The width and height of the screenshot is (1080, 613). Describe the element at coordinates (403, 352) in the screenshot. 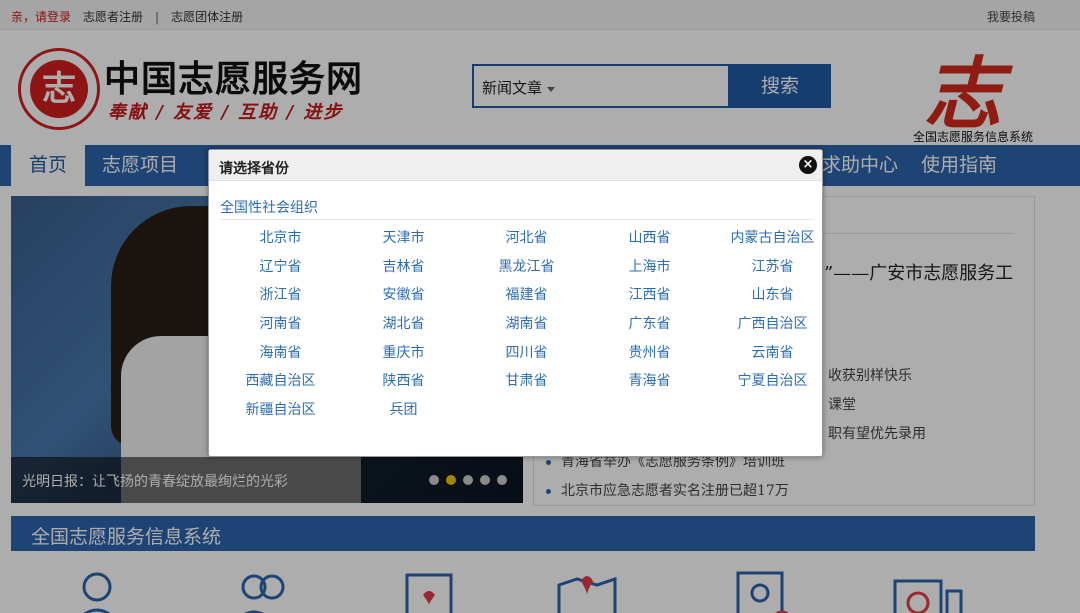

I see `province-option: 重庆市` at that location.